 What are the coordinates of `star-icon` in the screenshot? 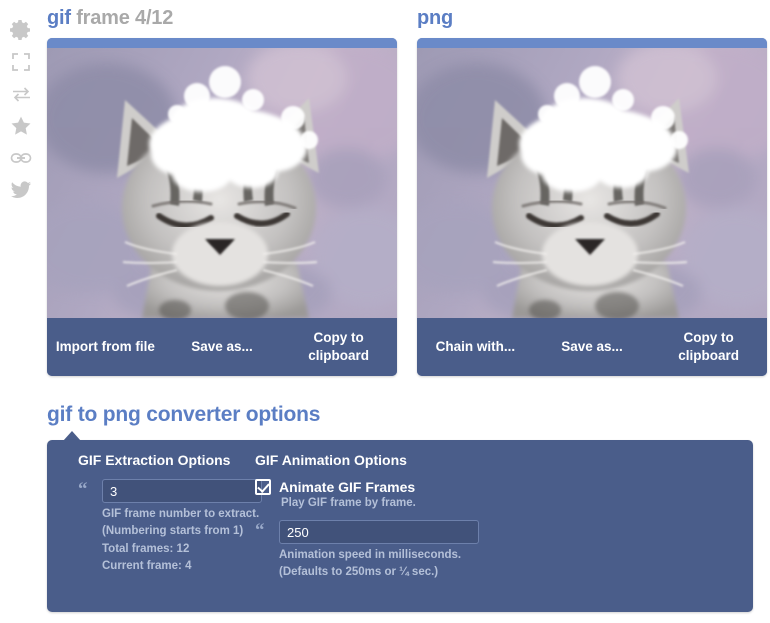 It's located at (21, 126).